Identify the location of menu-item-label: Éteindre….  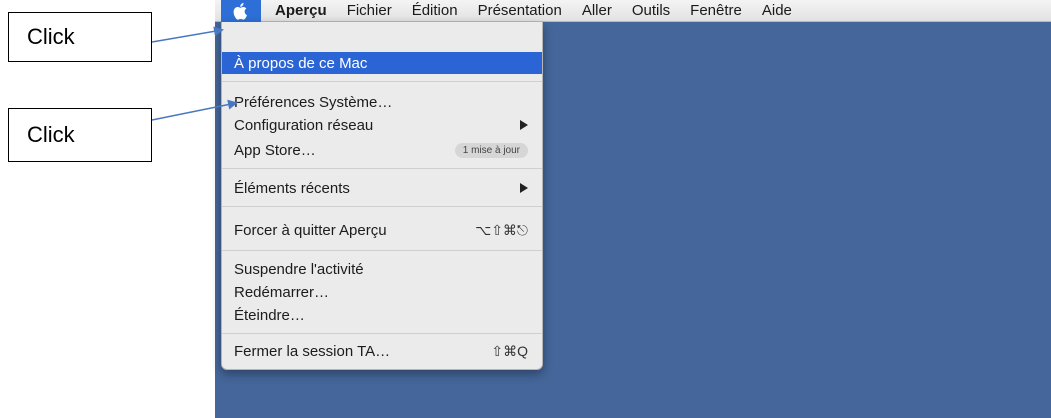
(269, 315).